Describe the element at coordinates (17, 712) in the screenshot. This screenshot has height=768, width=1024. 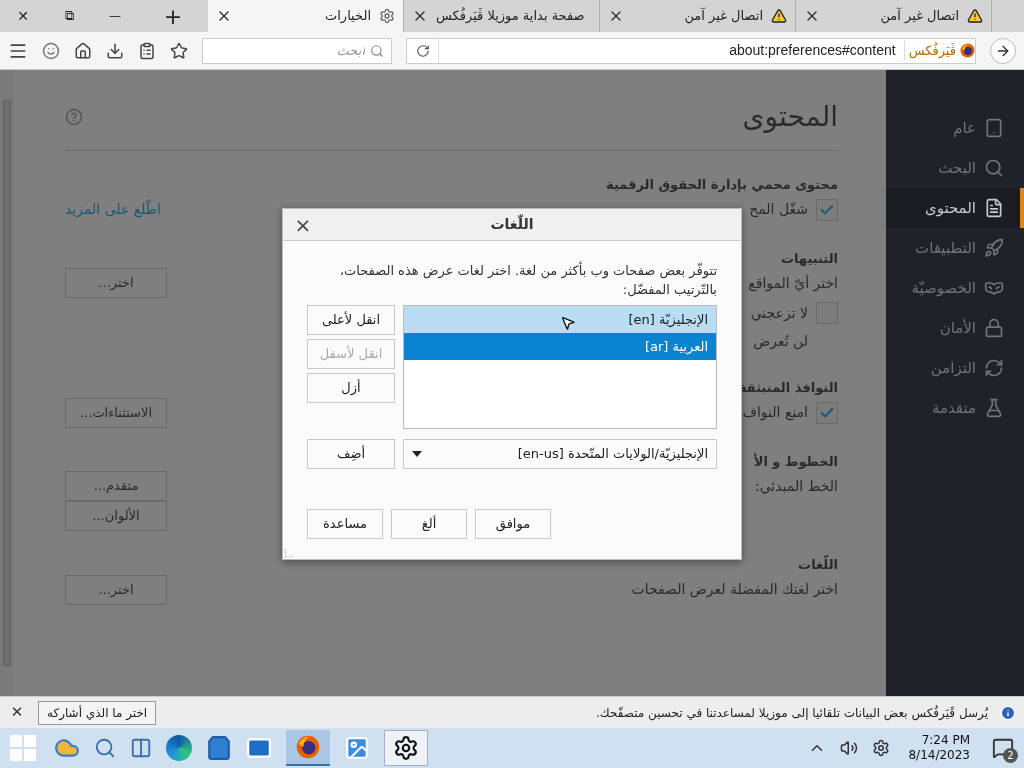
I see `close-button: ✕` at that location.